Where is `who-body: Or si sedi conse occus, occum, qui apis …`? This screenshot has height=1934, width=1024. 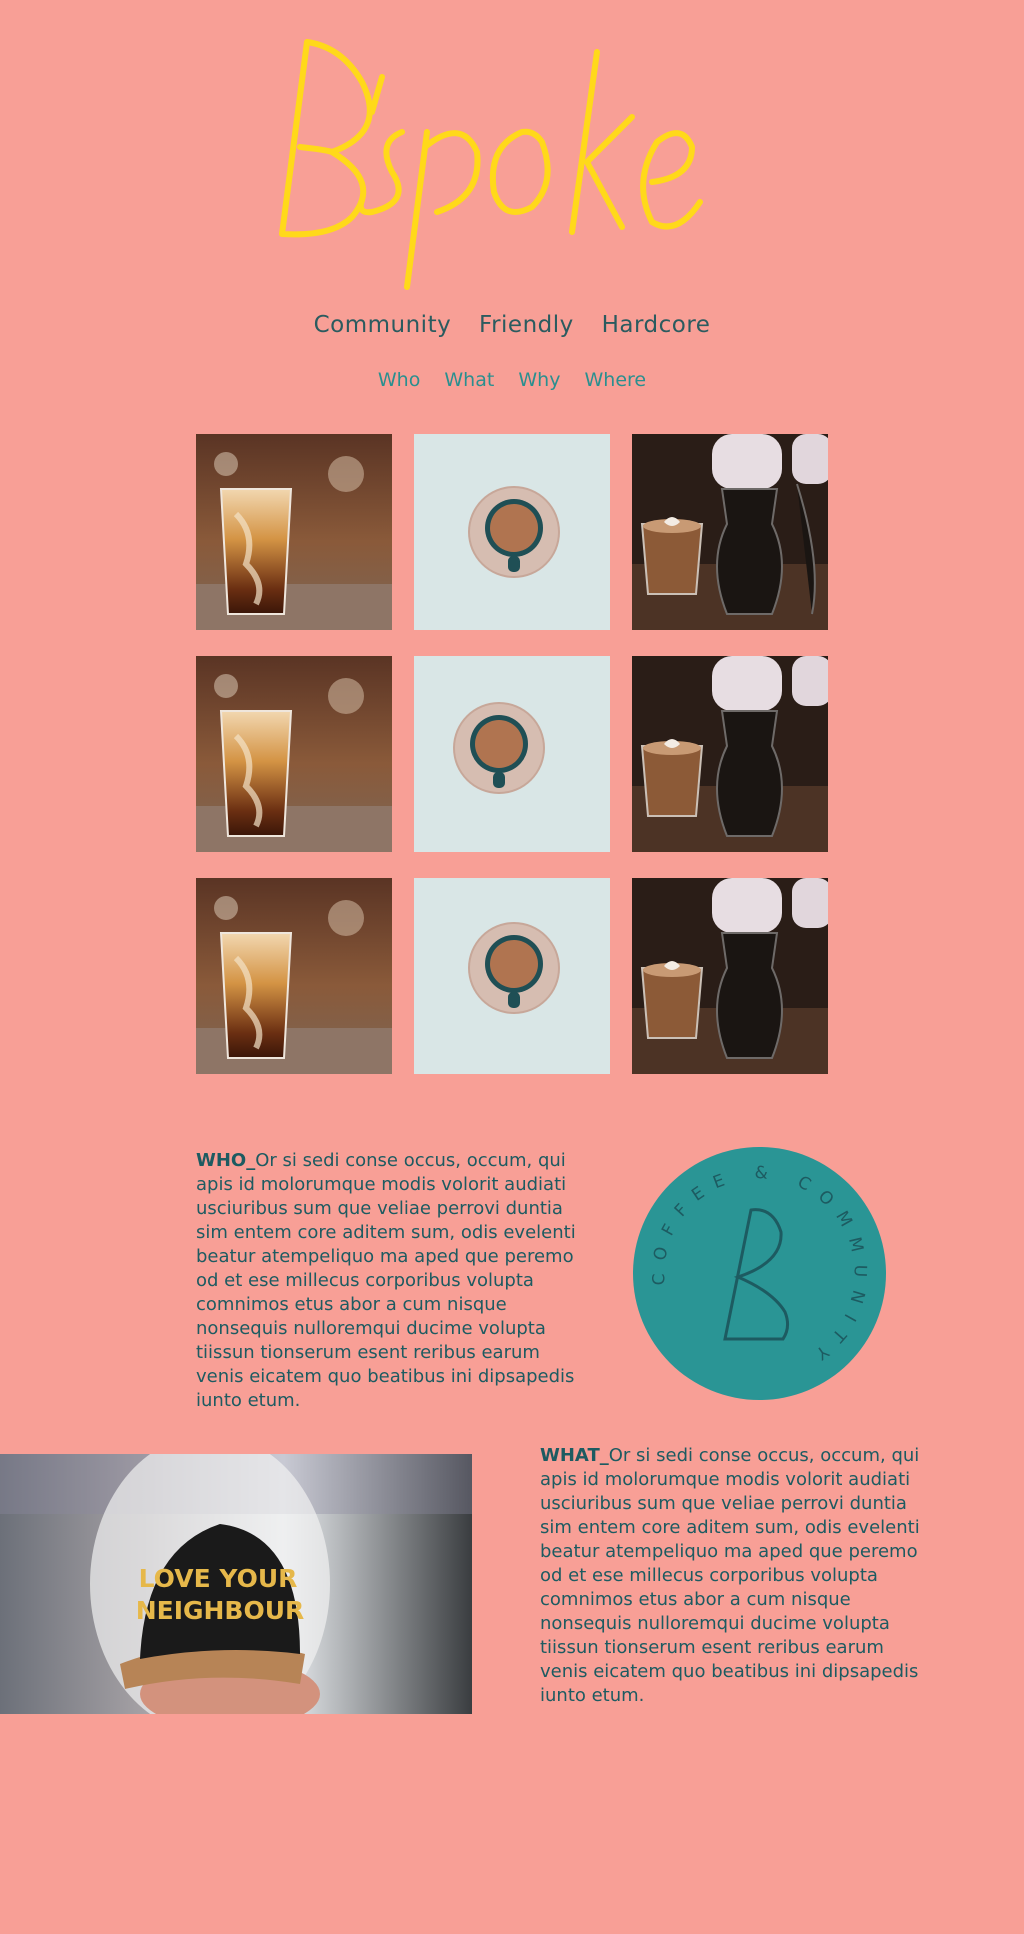 who-body: Or si sedi conse occus, occum, qui apis … is located at coordinates (386, 1280).